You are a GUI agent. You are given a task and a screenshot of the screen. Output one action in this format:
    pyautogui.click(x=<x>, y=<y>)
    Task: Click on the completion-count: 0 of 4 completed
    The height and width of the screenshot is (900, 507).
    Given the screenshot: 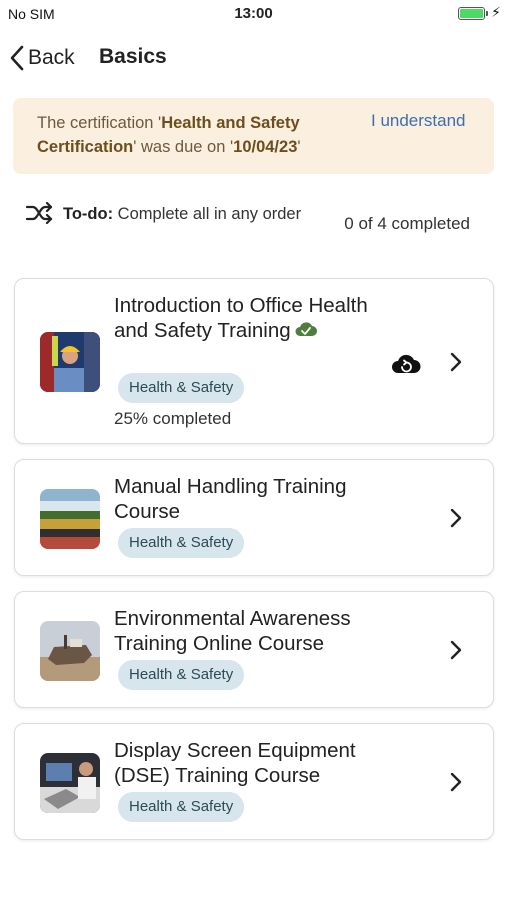 What is the action you would take?
    pyautogui.click(x=407, y=223)
    